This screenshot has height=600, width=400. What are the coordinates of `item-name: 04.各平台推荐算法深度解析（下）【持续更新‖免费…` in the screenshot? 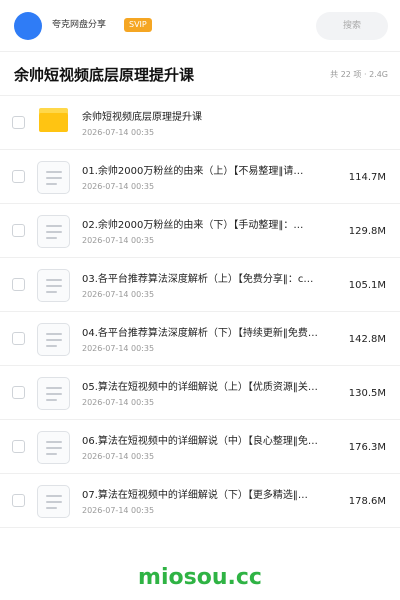 It's located at (200, 333).